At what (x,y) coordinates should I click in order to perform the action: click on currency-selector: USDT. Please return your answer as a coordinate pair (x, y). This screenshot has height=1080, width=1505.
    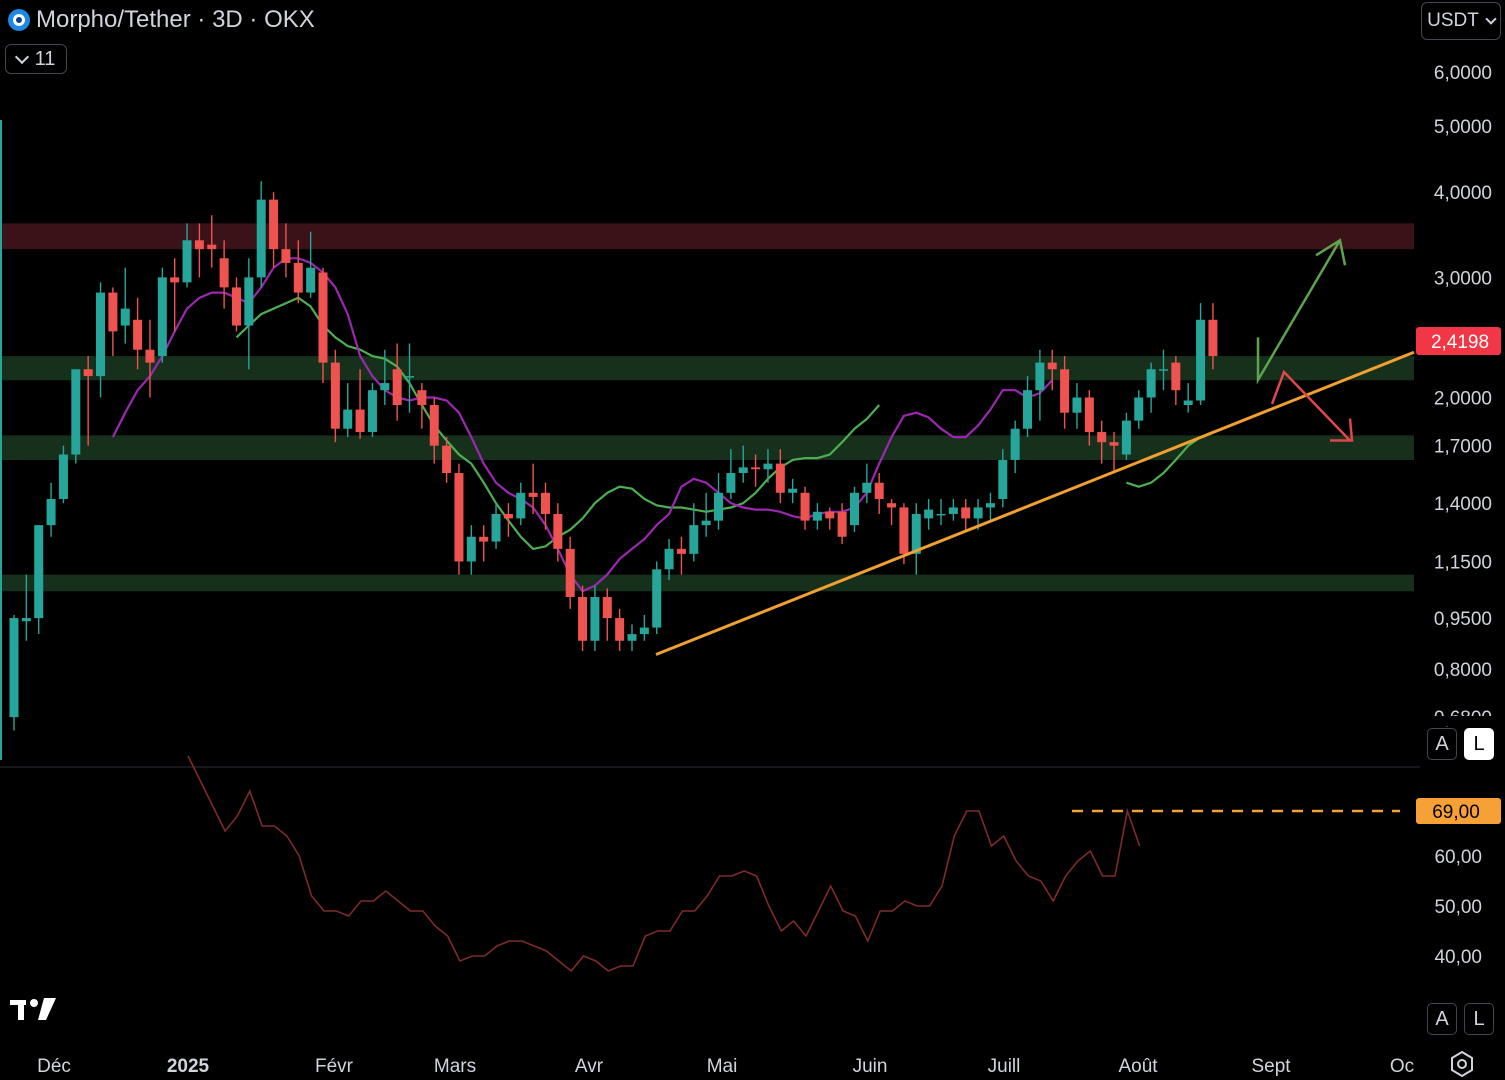
    Looking at the image, I should click on (1461, 21).